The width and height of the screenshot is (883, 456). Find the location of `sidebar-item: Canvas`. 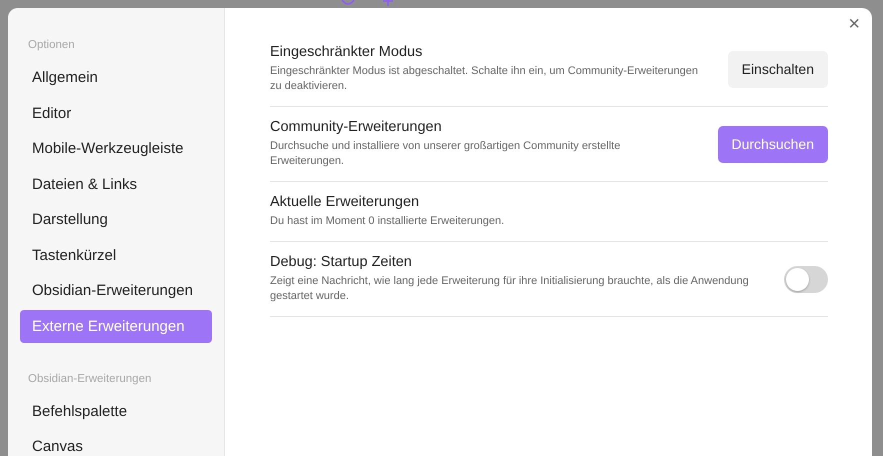

sidebar-item: Canvas is located at coordinates (116, 443).